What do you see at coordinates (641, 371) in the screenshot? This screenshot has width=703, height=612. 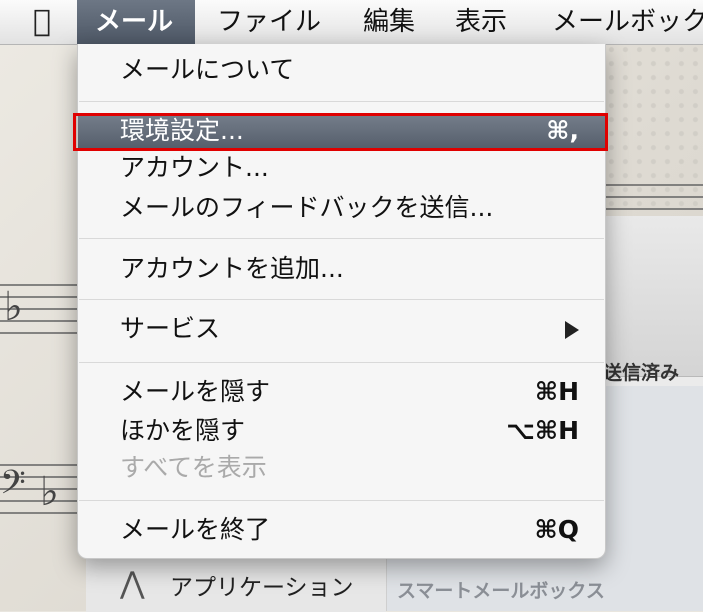 I see `sent-mailbox-label: 送信済み` at bounding box center [641, 371].